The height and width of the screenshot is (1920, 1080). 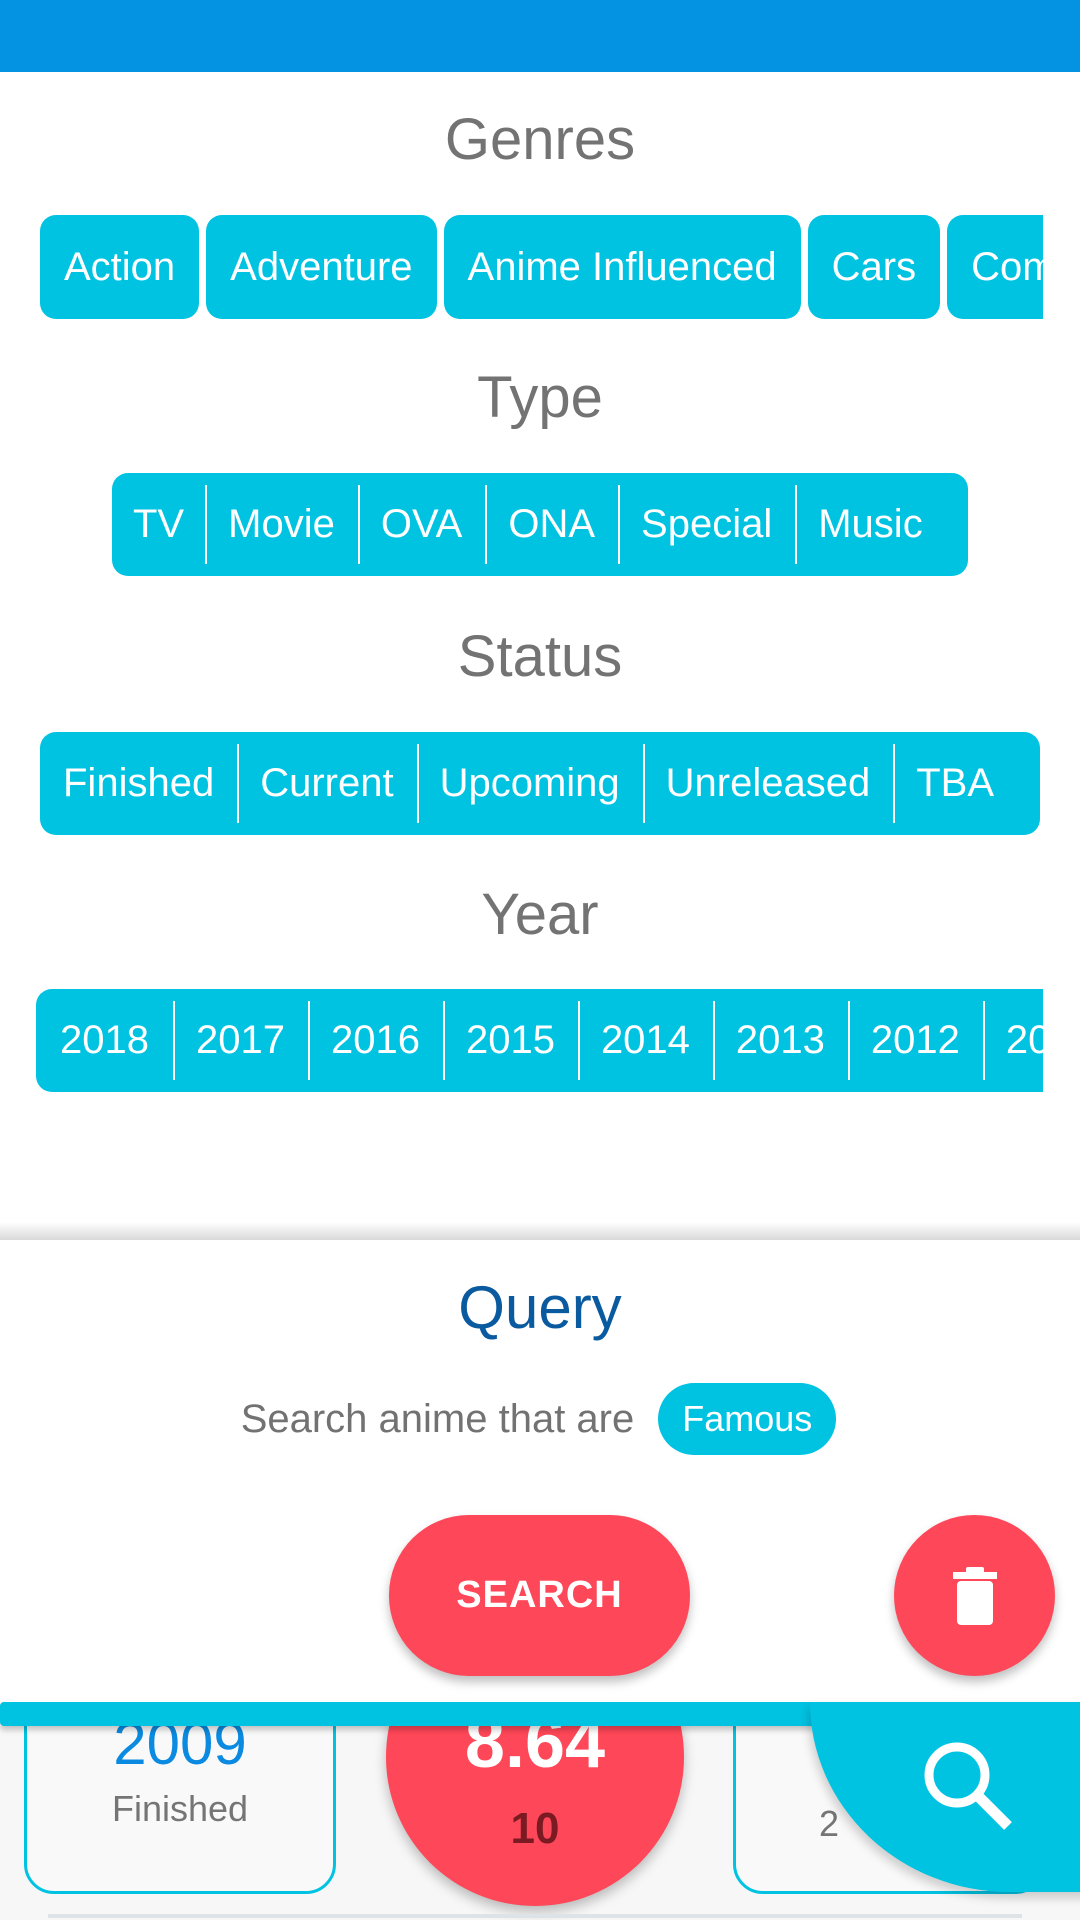 I want to click on search-icon, so click(x=968, y=1786).